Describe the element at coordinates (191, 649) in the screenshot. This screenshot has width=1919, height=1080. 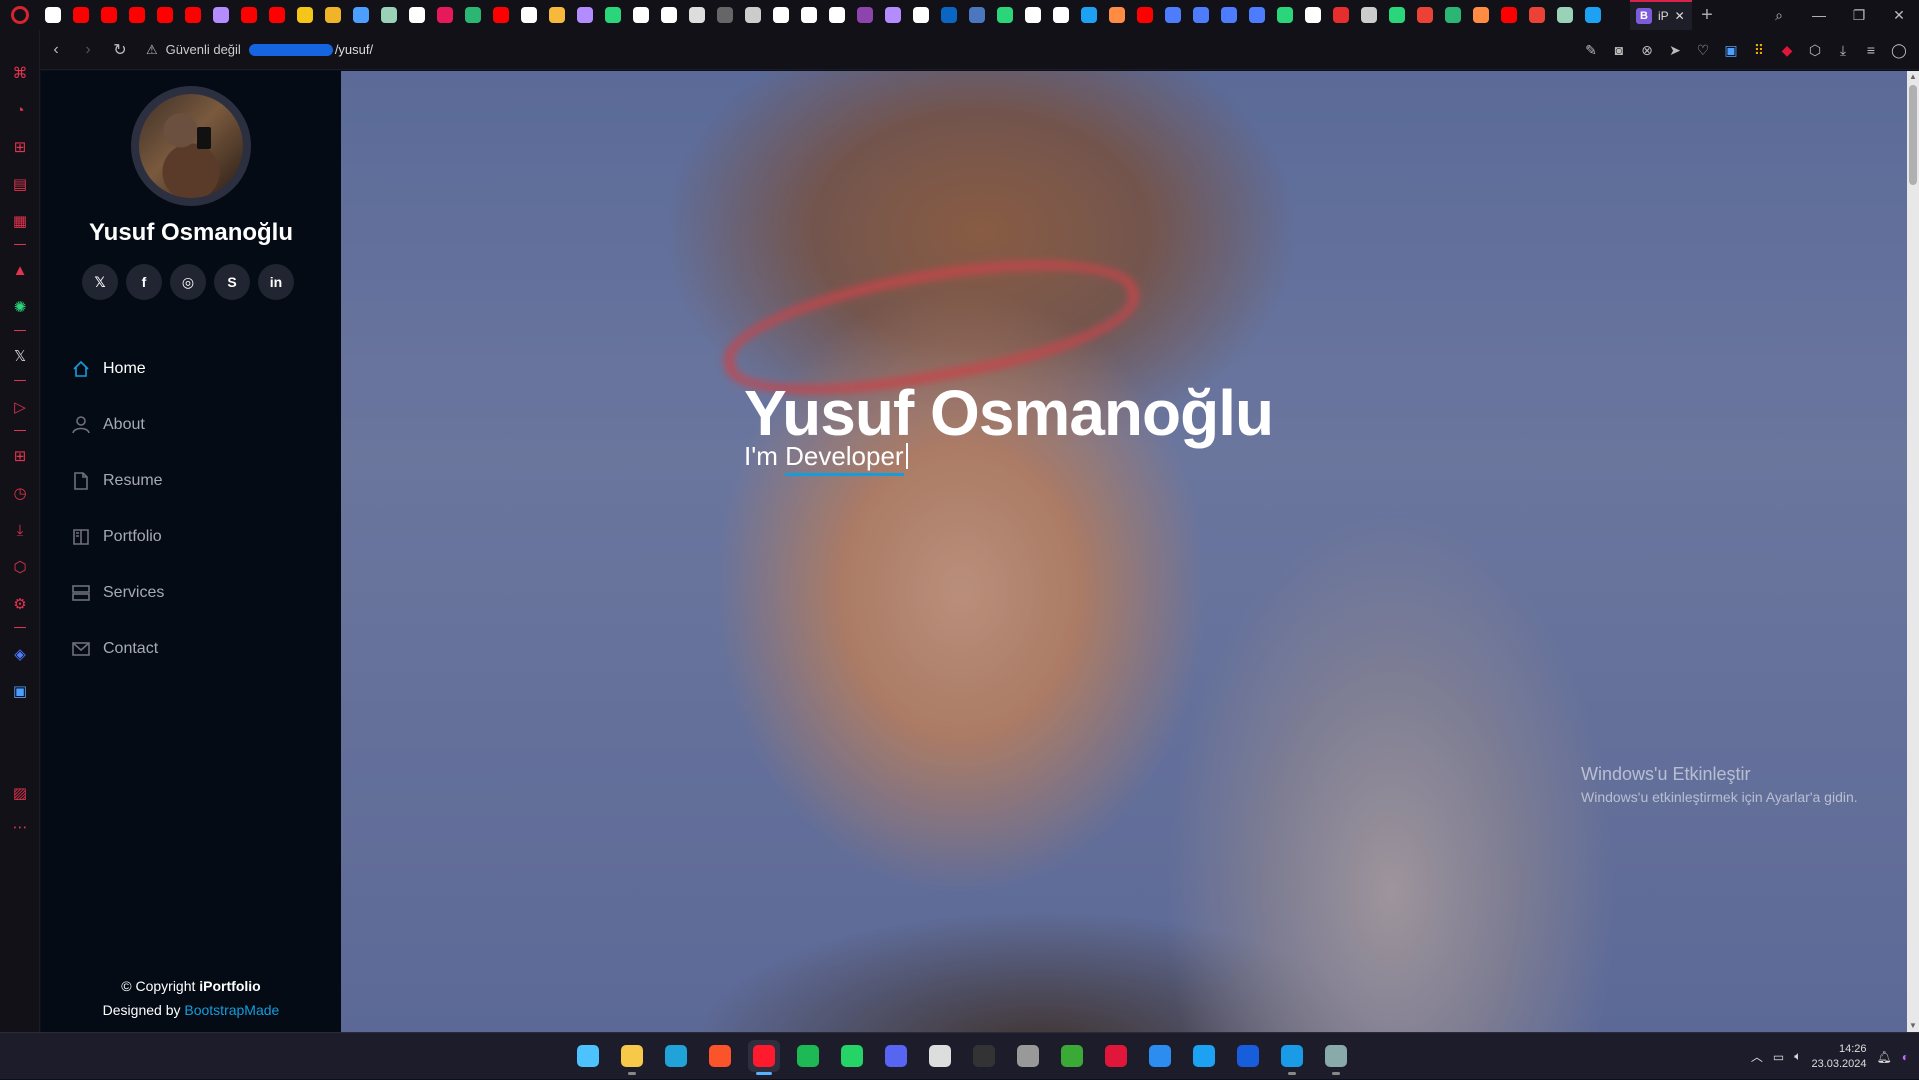
I see `nav-item-contact: Contact` at that location.